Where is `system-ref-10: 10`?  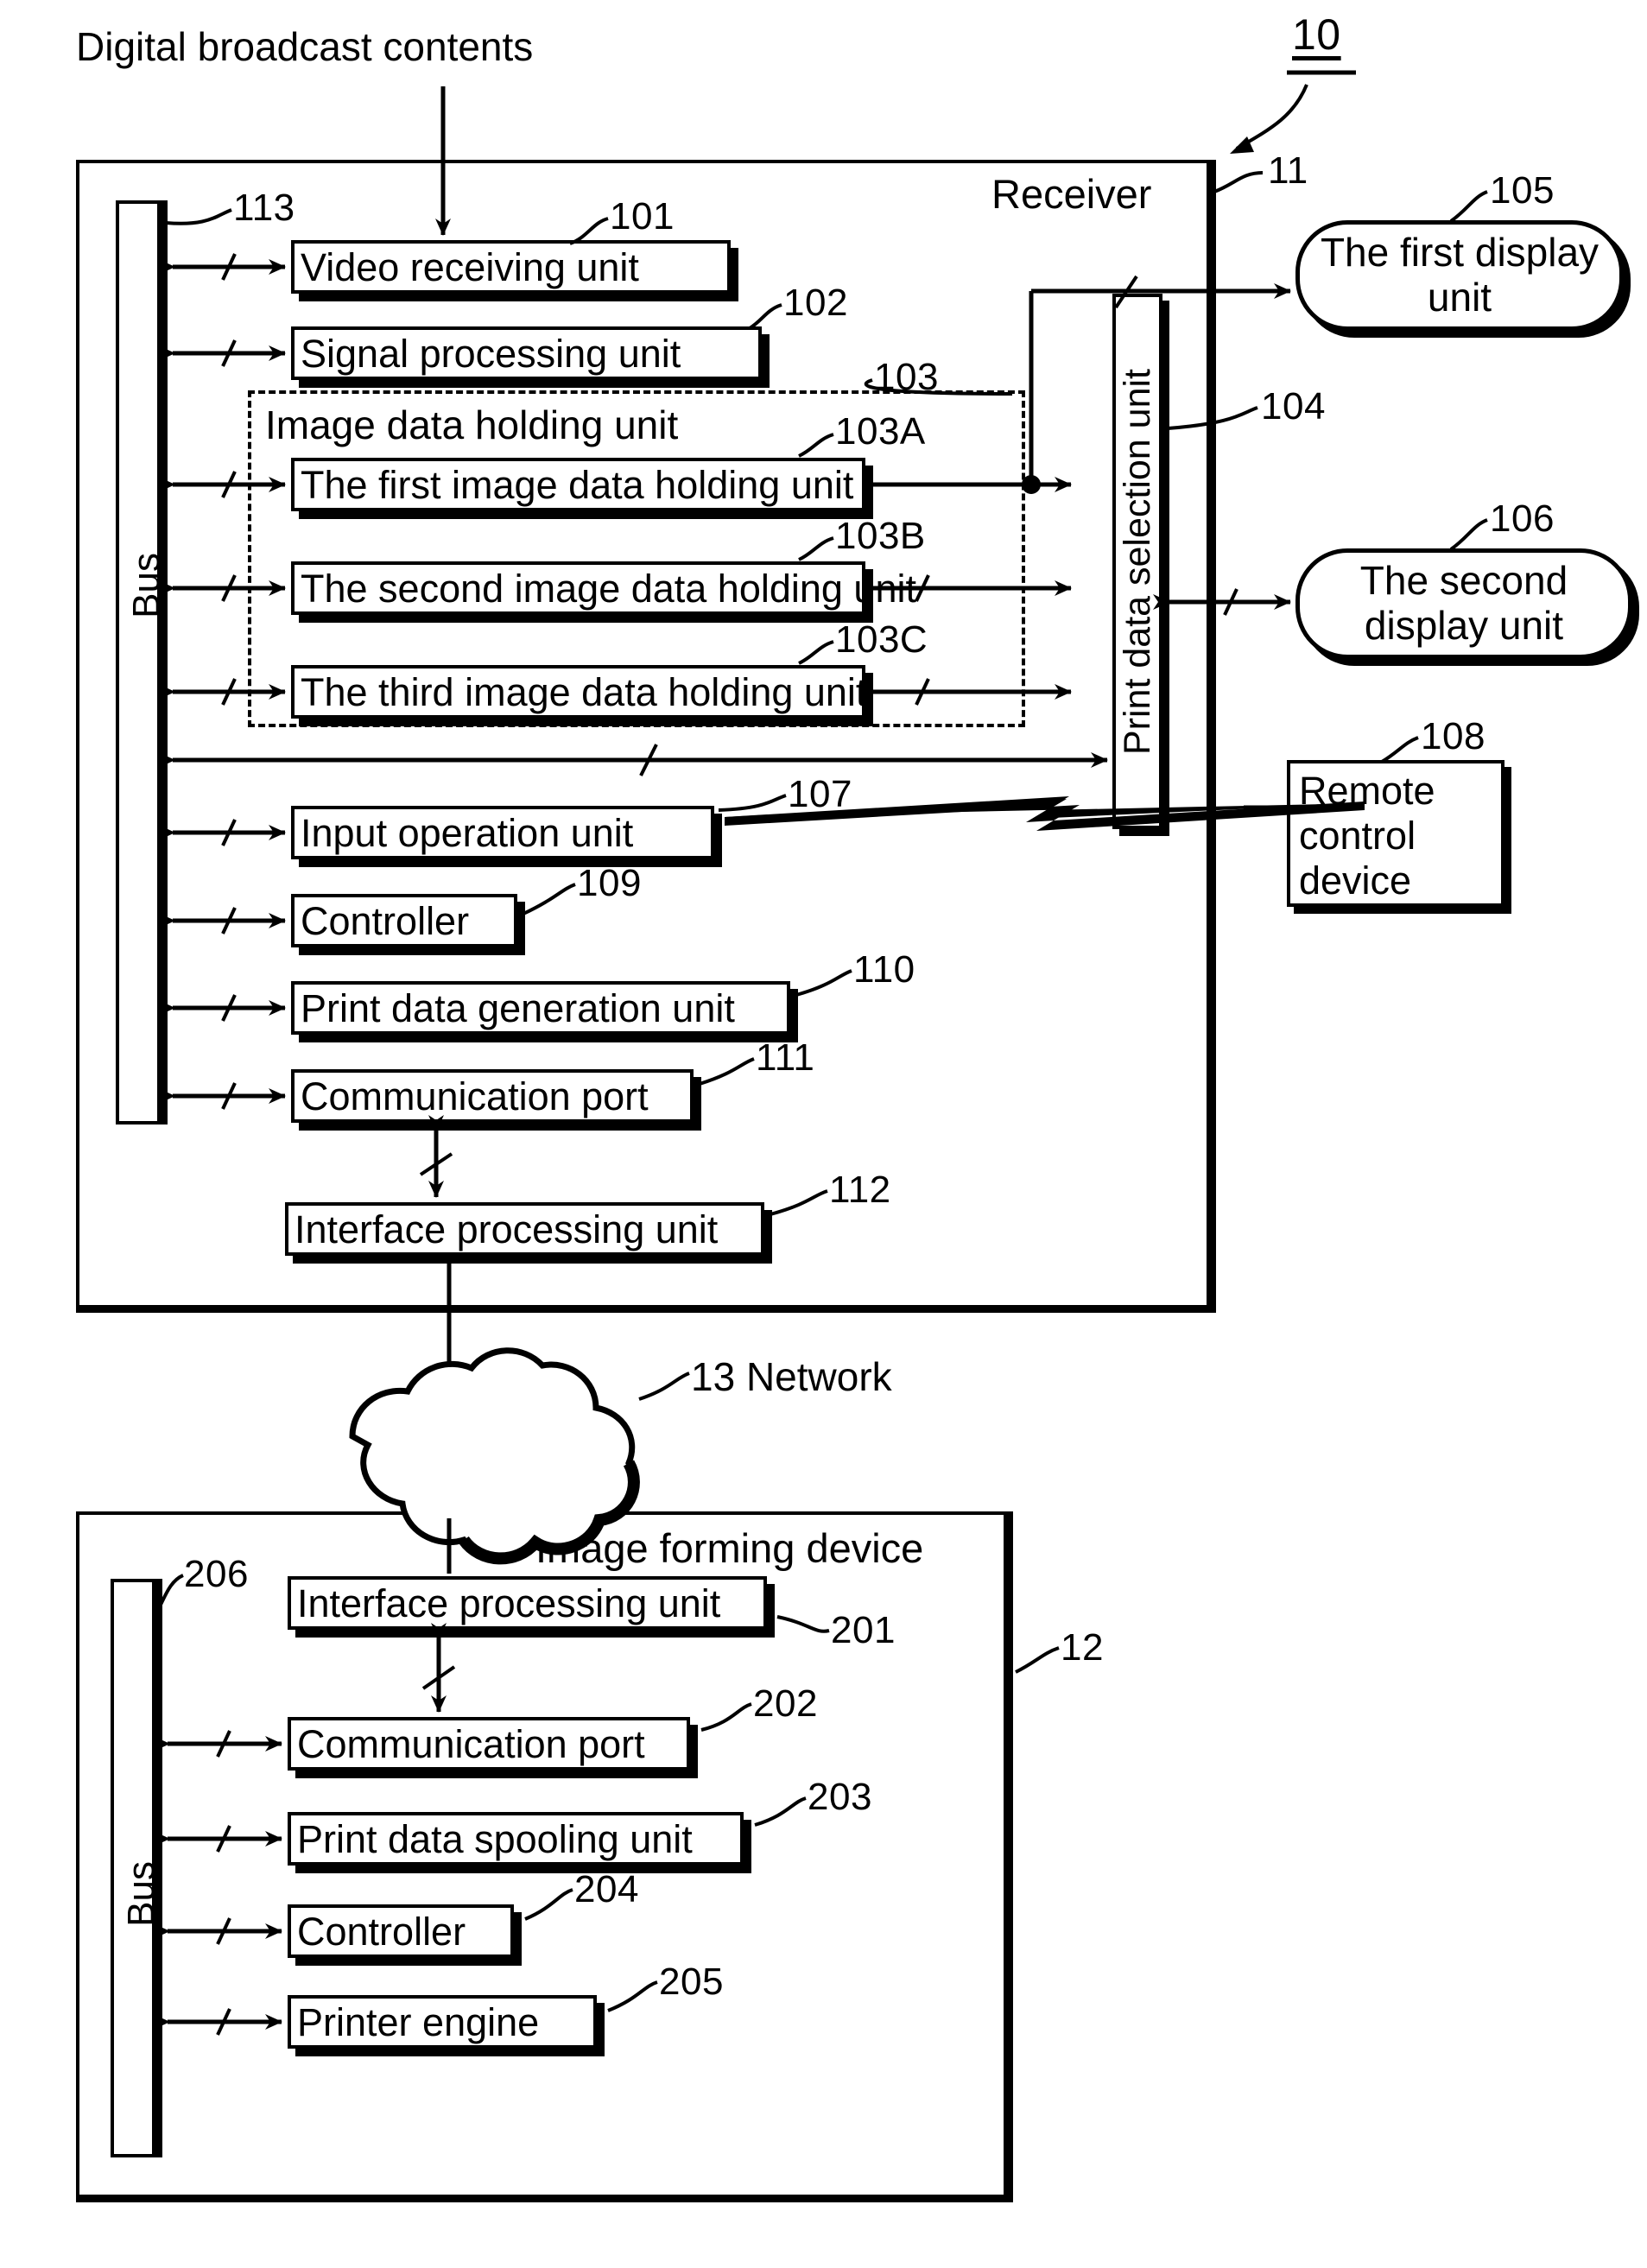 system-ref-10: 10 is located at coordinates (1316, 34).